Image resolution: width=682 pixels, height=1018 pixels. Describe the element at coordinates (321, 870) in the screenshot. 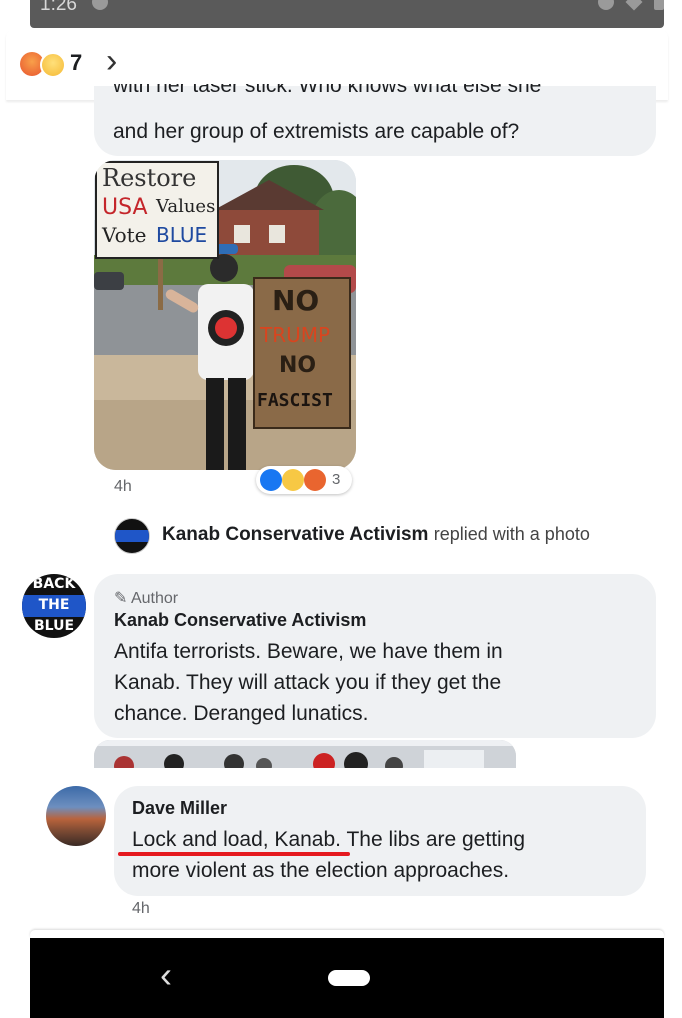

I see `comment-text-line: more violent as the election approaches.` at that location.